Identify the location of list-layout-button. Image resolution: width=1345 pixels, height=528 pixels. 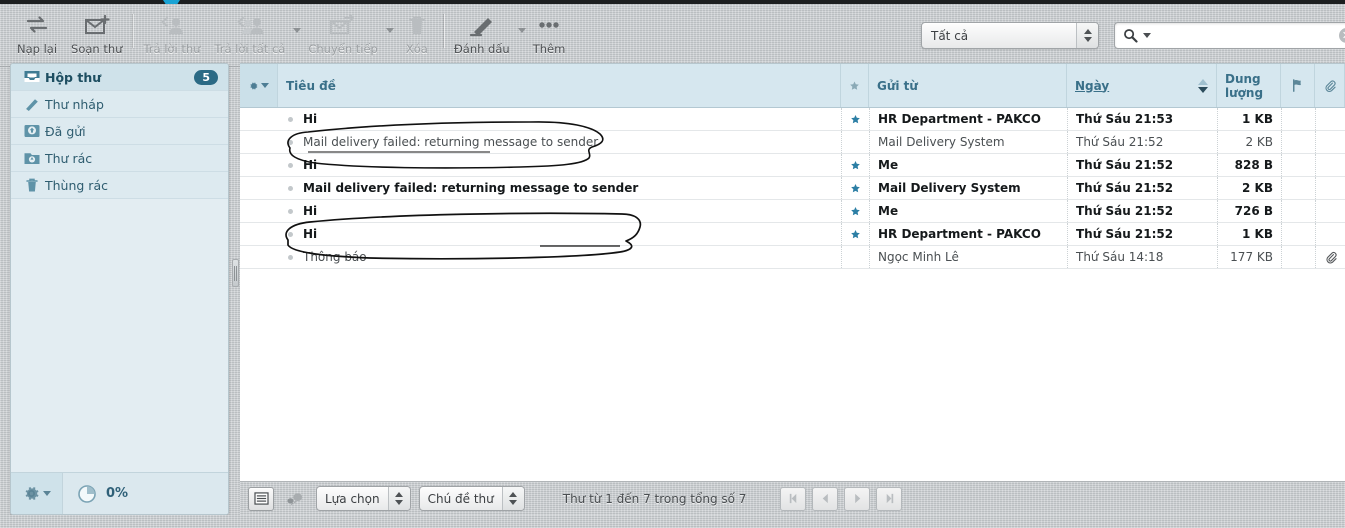
(261, 498).